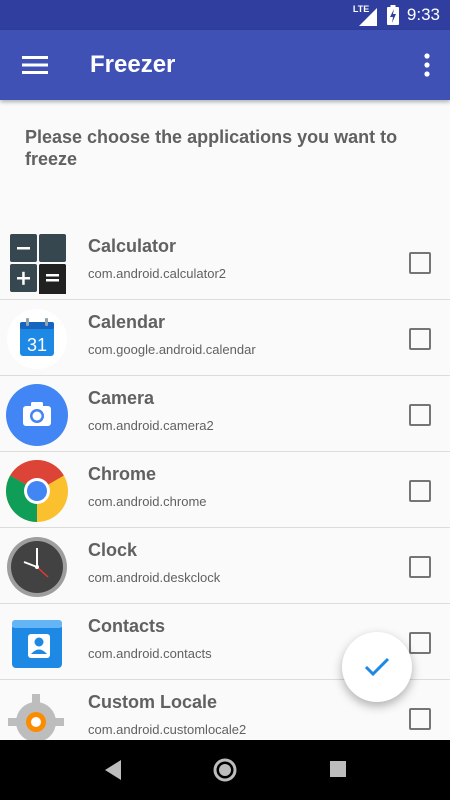  Describe the element at coordinates (121, 398) in the screenshot. I see `app-name: Camera` at that location.